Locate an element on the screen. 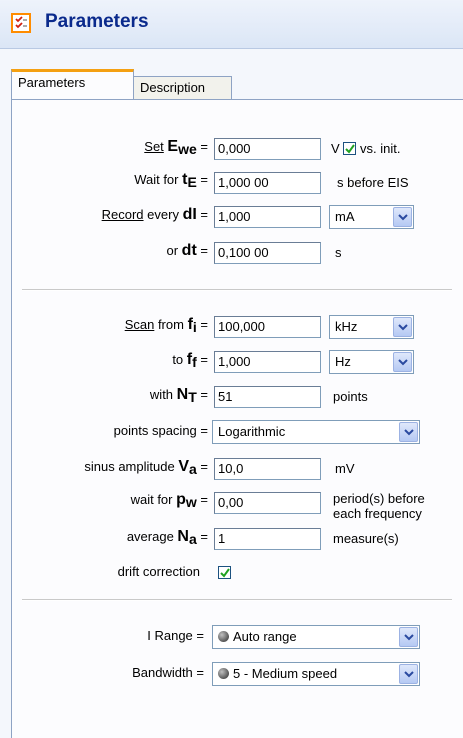 This screenshot has width=463, height=738. vs-init-label: vs. init. is located at coordinates (380, 148).